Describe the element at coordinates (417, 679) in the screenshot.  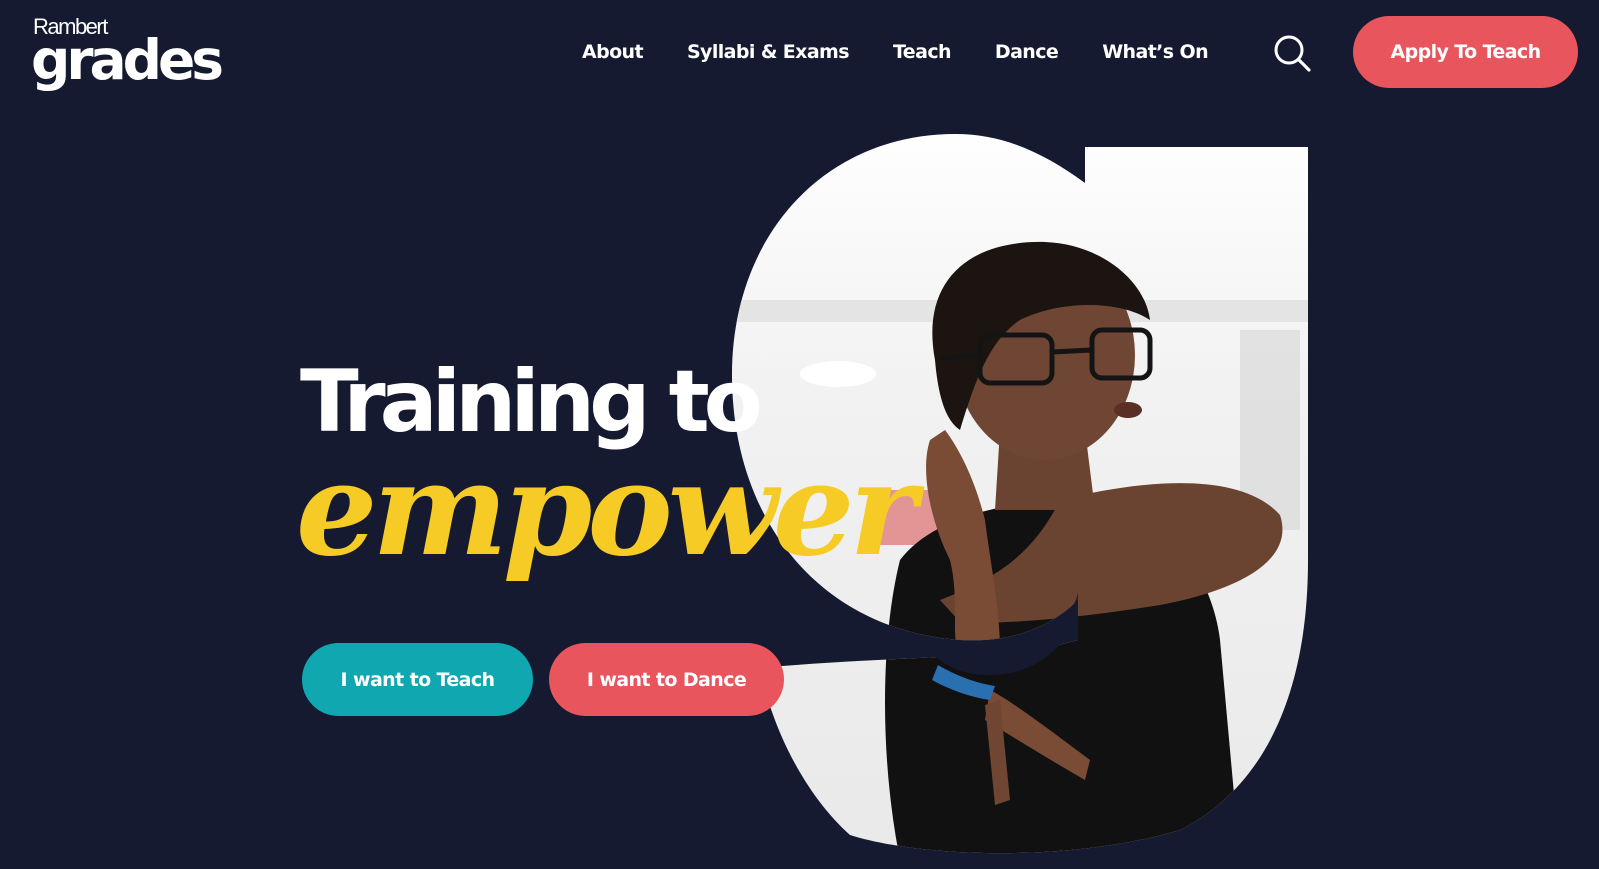
I see `want-to-teach-button: I want to Teach` at that location.